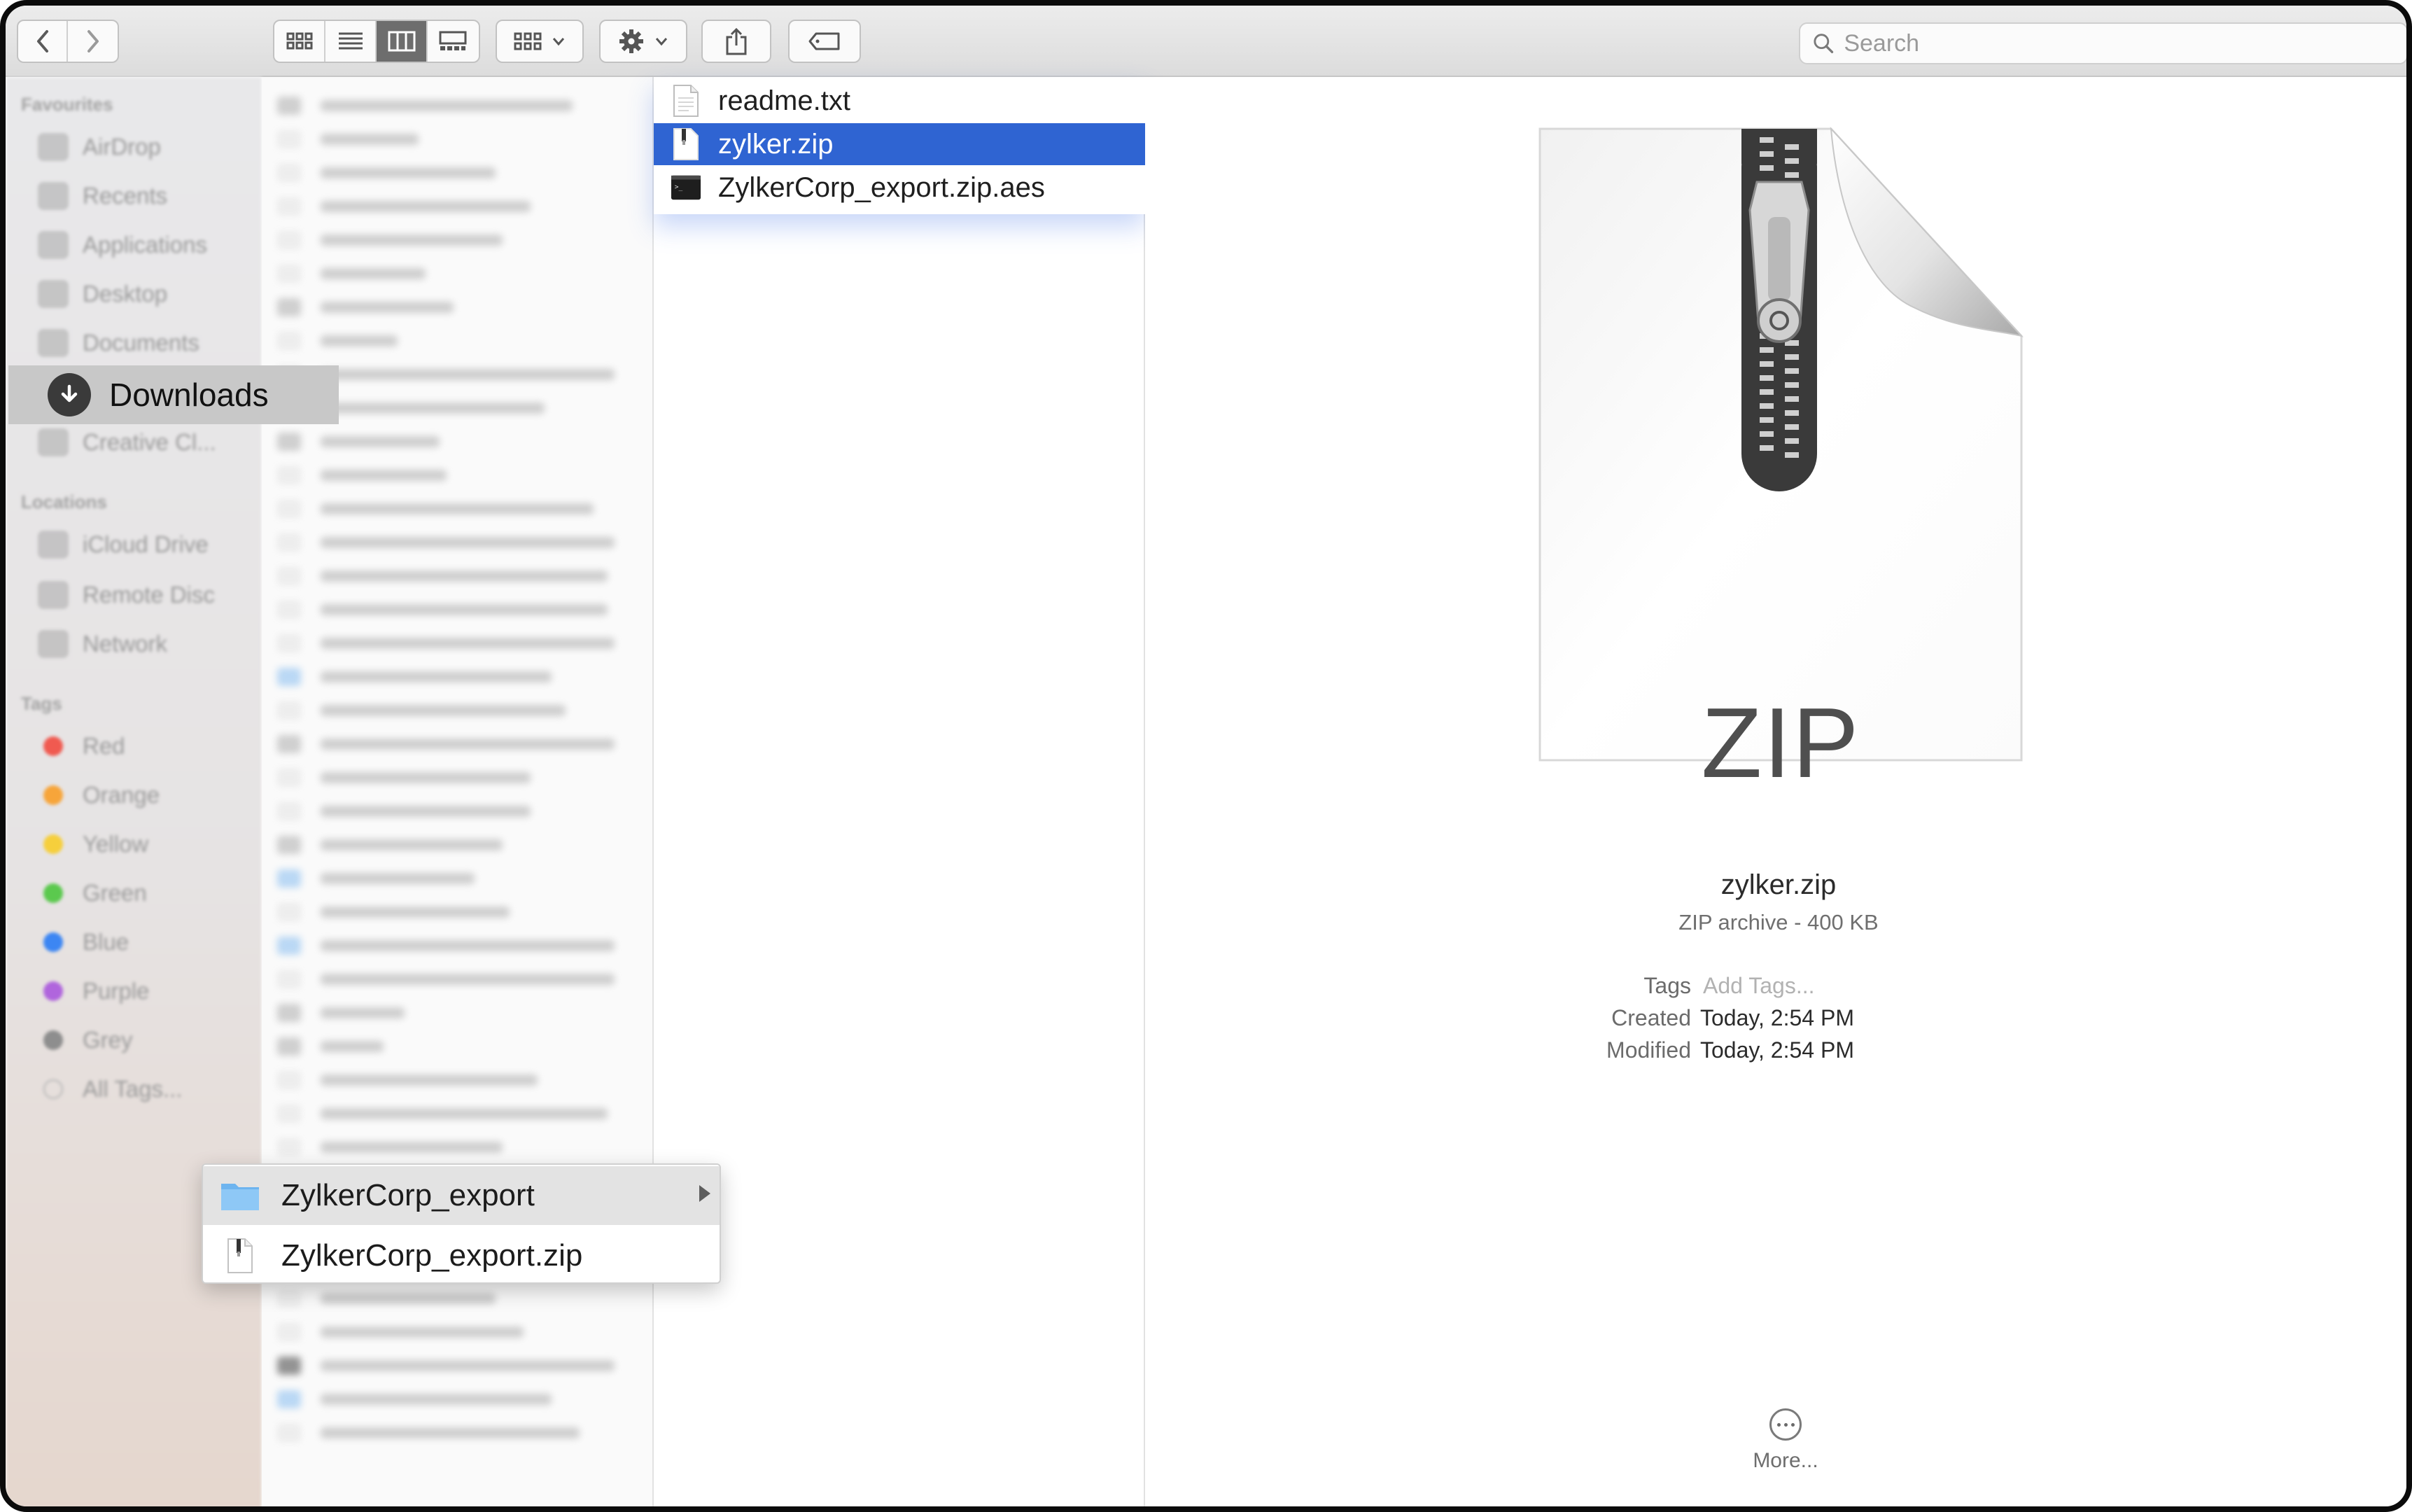 This screenshot has width=2412, height=1512. I want to click on sidebar-item-label: iCloud Drive, so click(146, 544).